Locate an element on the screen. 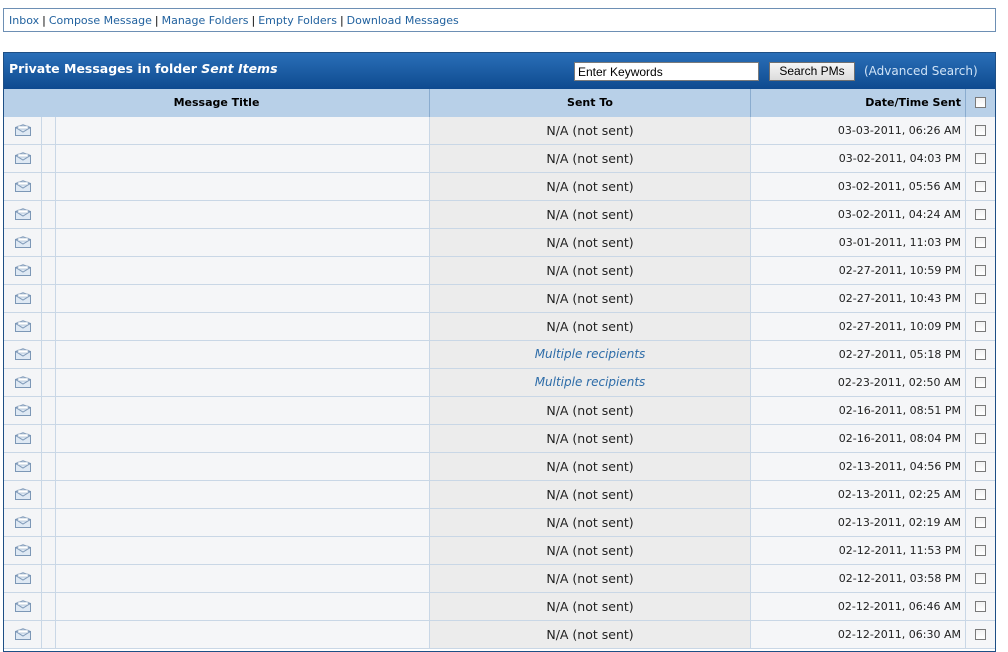 The width and height of the screenshot is (1008, 652). row-date: 02-23-2011, 02:50 AM is located at coordinates (858, 382).